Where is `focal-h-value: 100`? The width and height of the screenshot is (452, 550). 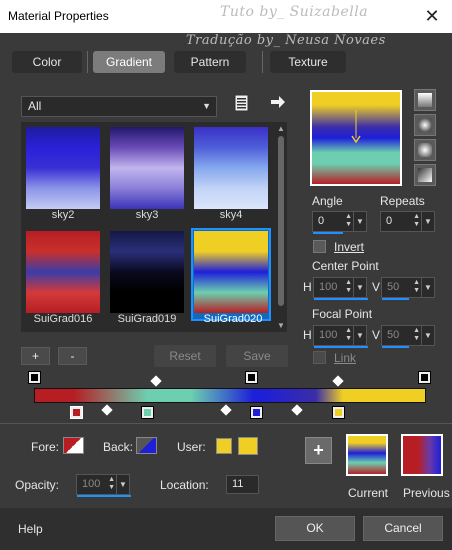 focal-h-value: 100 is located at coordinates (328, 335).